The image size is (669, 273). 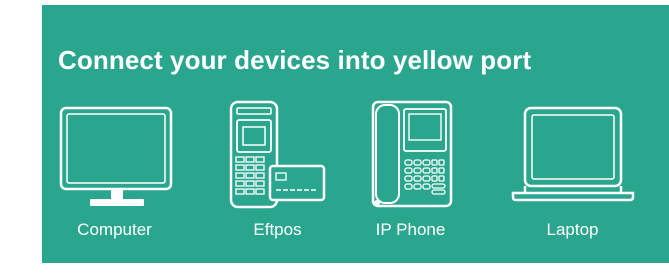 I want to click on device-label-ip-phone: IP Phone, so click(x=410, y=229).